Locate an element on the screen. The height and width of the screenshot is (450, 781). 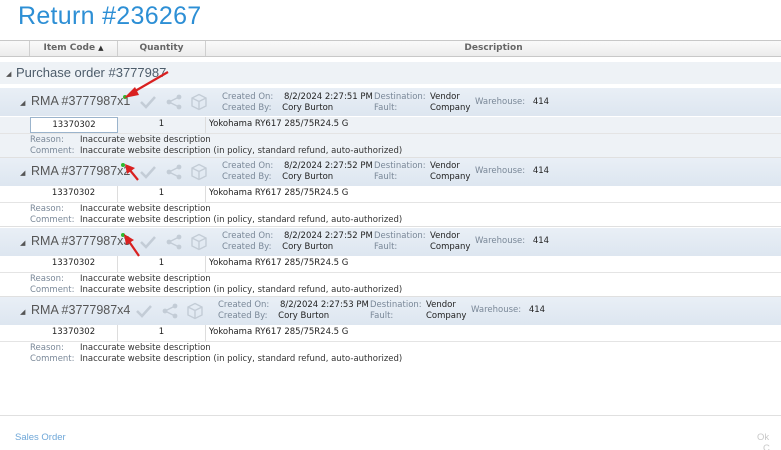
column-header-item-code: Item Code ▲ is located at coordinates (74, 48).